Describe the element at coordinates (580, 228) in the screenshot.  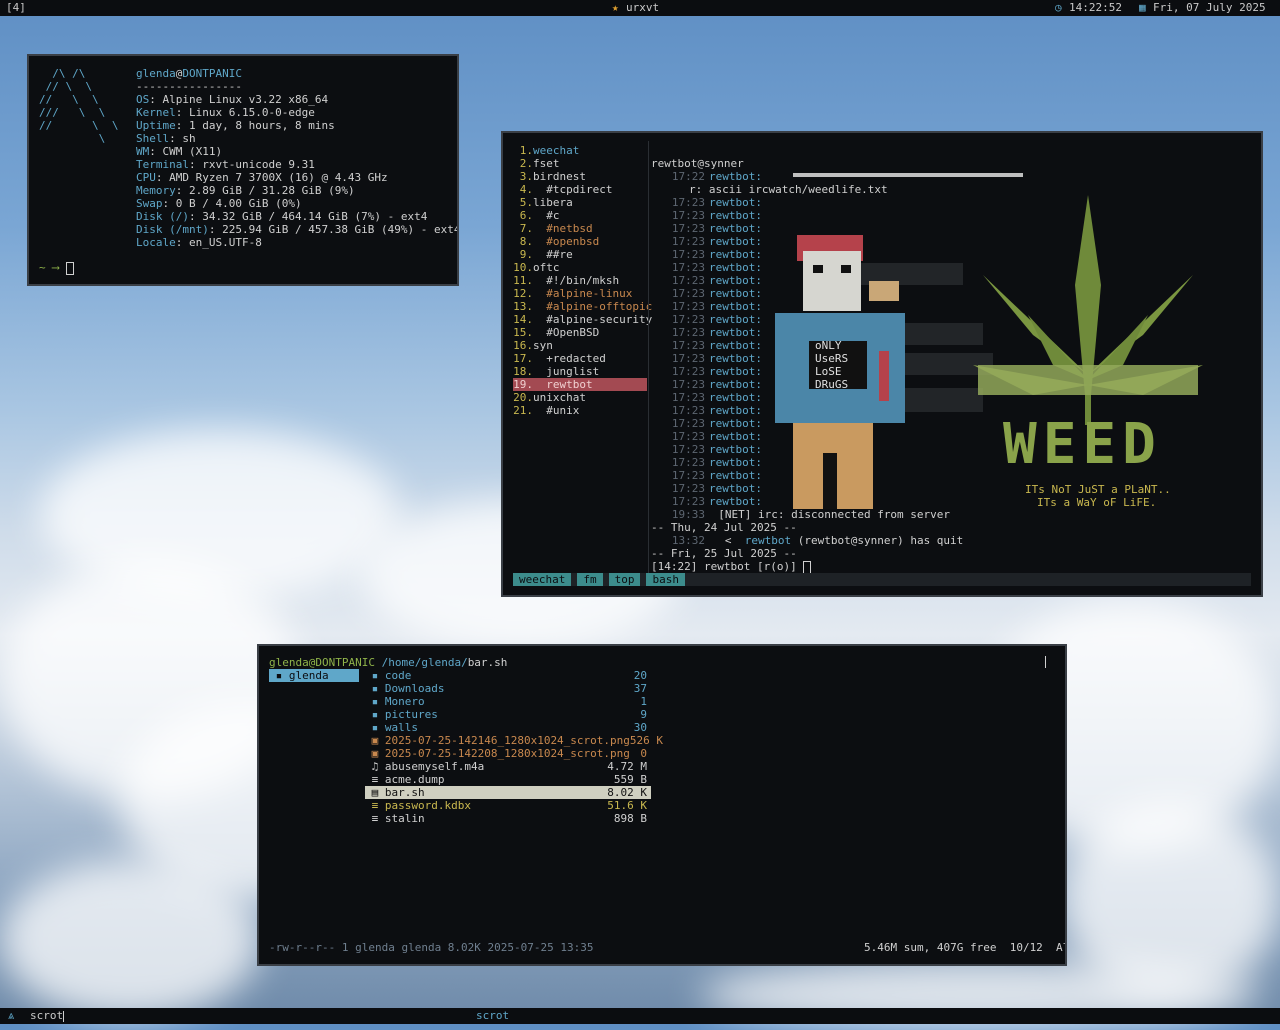
I see `buffer-item: 7. #netbsd` at that location.